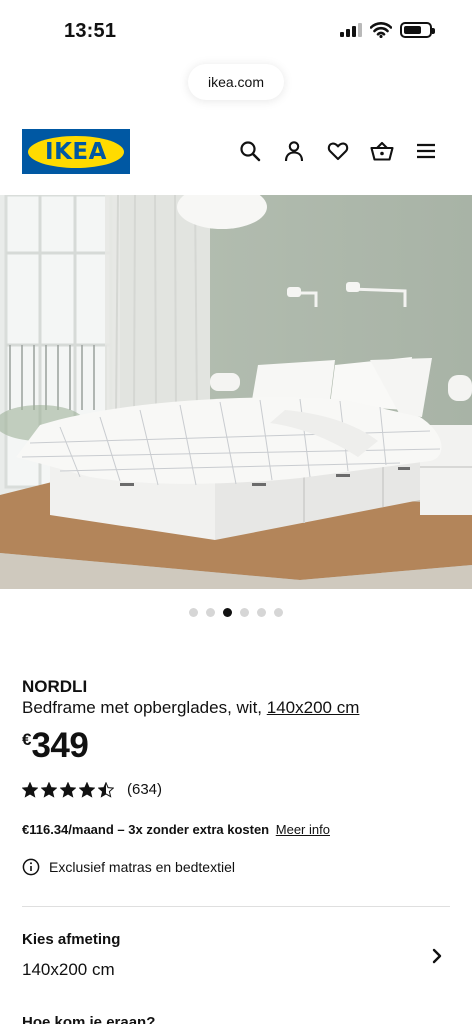  What do you see at coordinates (250, 151) in the screenshot?
I see `search-icon` at bounding box center [250, 151].